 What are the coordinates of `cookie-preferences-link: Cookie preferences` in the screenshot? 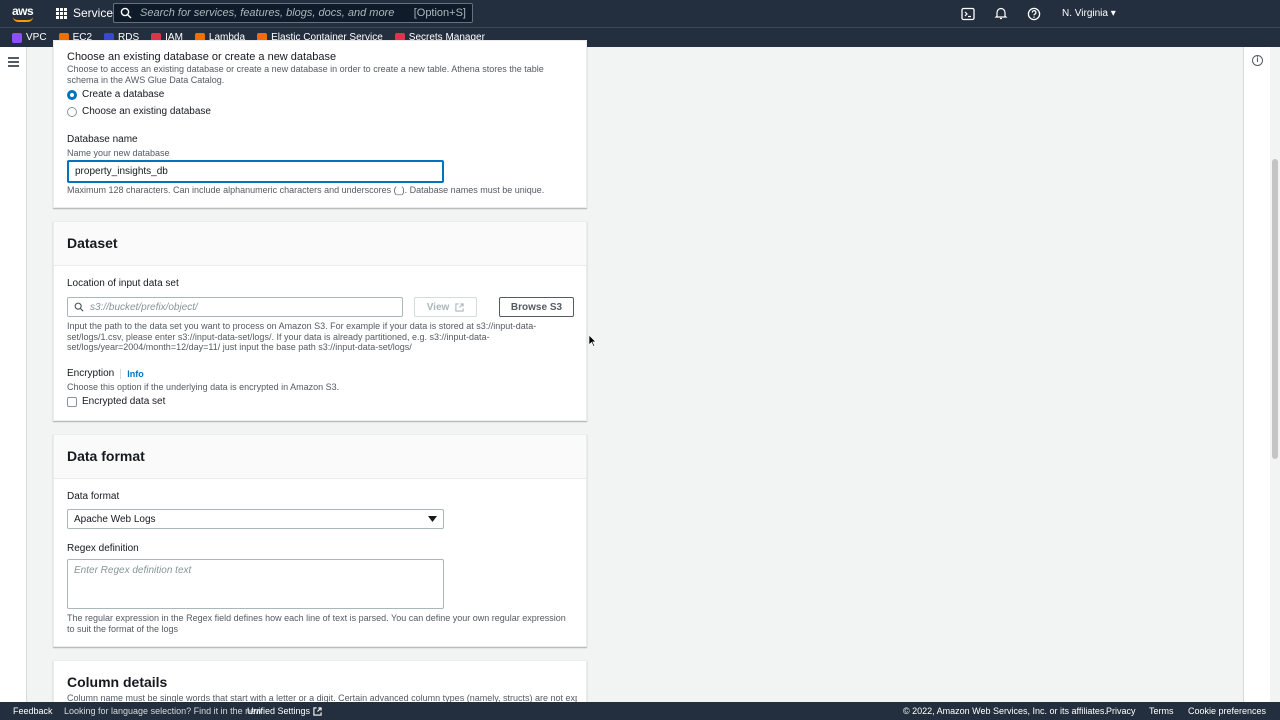 It's located at (1227, 711).